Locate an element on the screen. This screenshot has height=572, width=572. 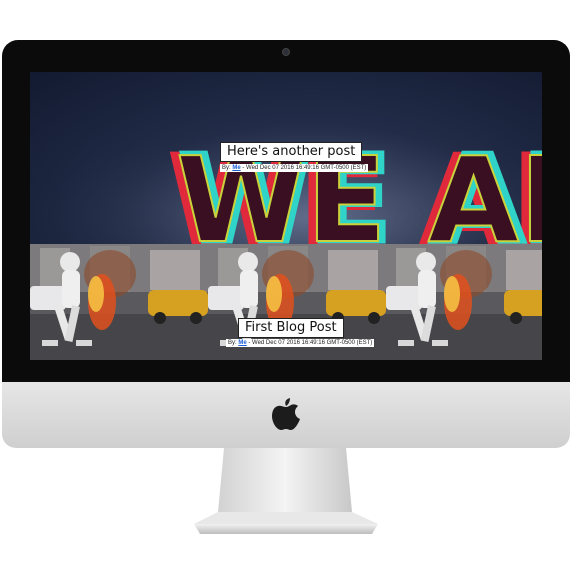
webcam-icon is located at coordinates (286, 52).